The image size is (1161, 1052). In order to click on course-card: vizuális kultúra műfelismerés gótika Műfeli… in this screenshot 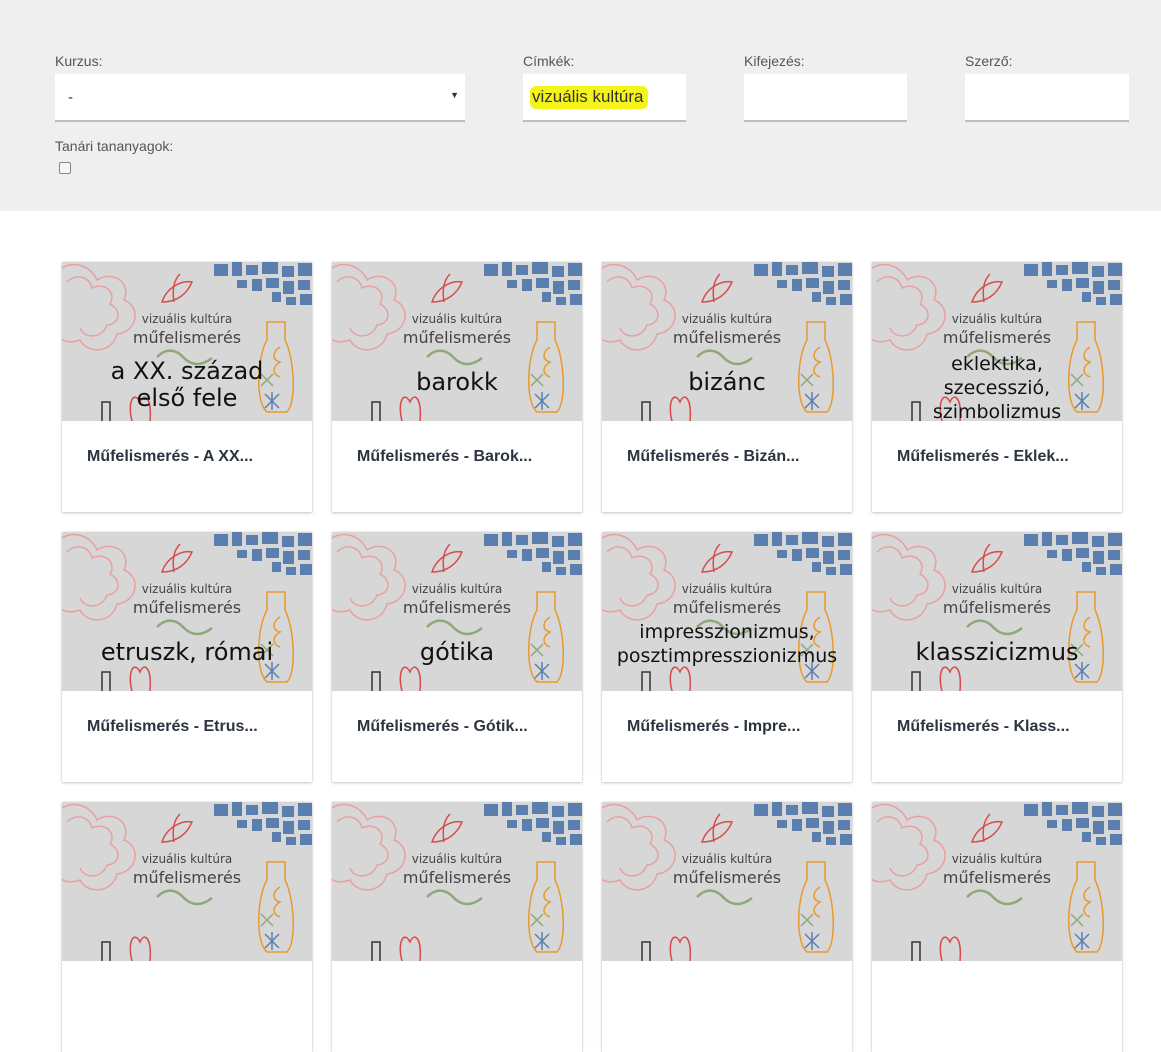, I will do `click(457, 657)`.